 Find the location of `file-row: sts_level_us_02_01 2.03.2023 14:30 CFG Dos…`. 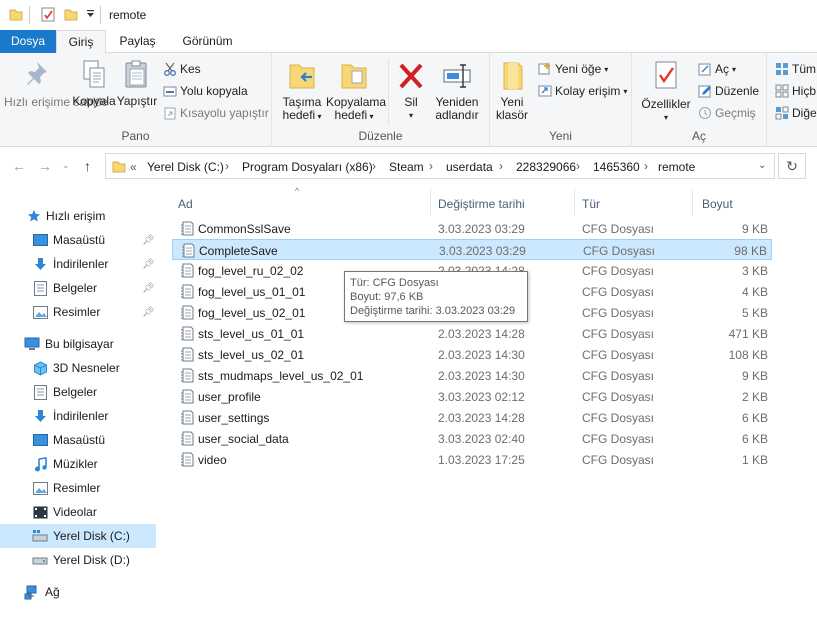

file-row: sts_level_us_02_01 2.03.2023 14:30 CFG Dos… is located at coordinates (472, 354).